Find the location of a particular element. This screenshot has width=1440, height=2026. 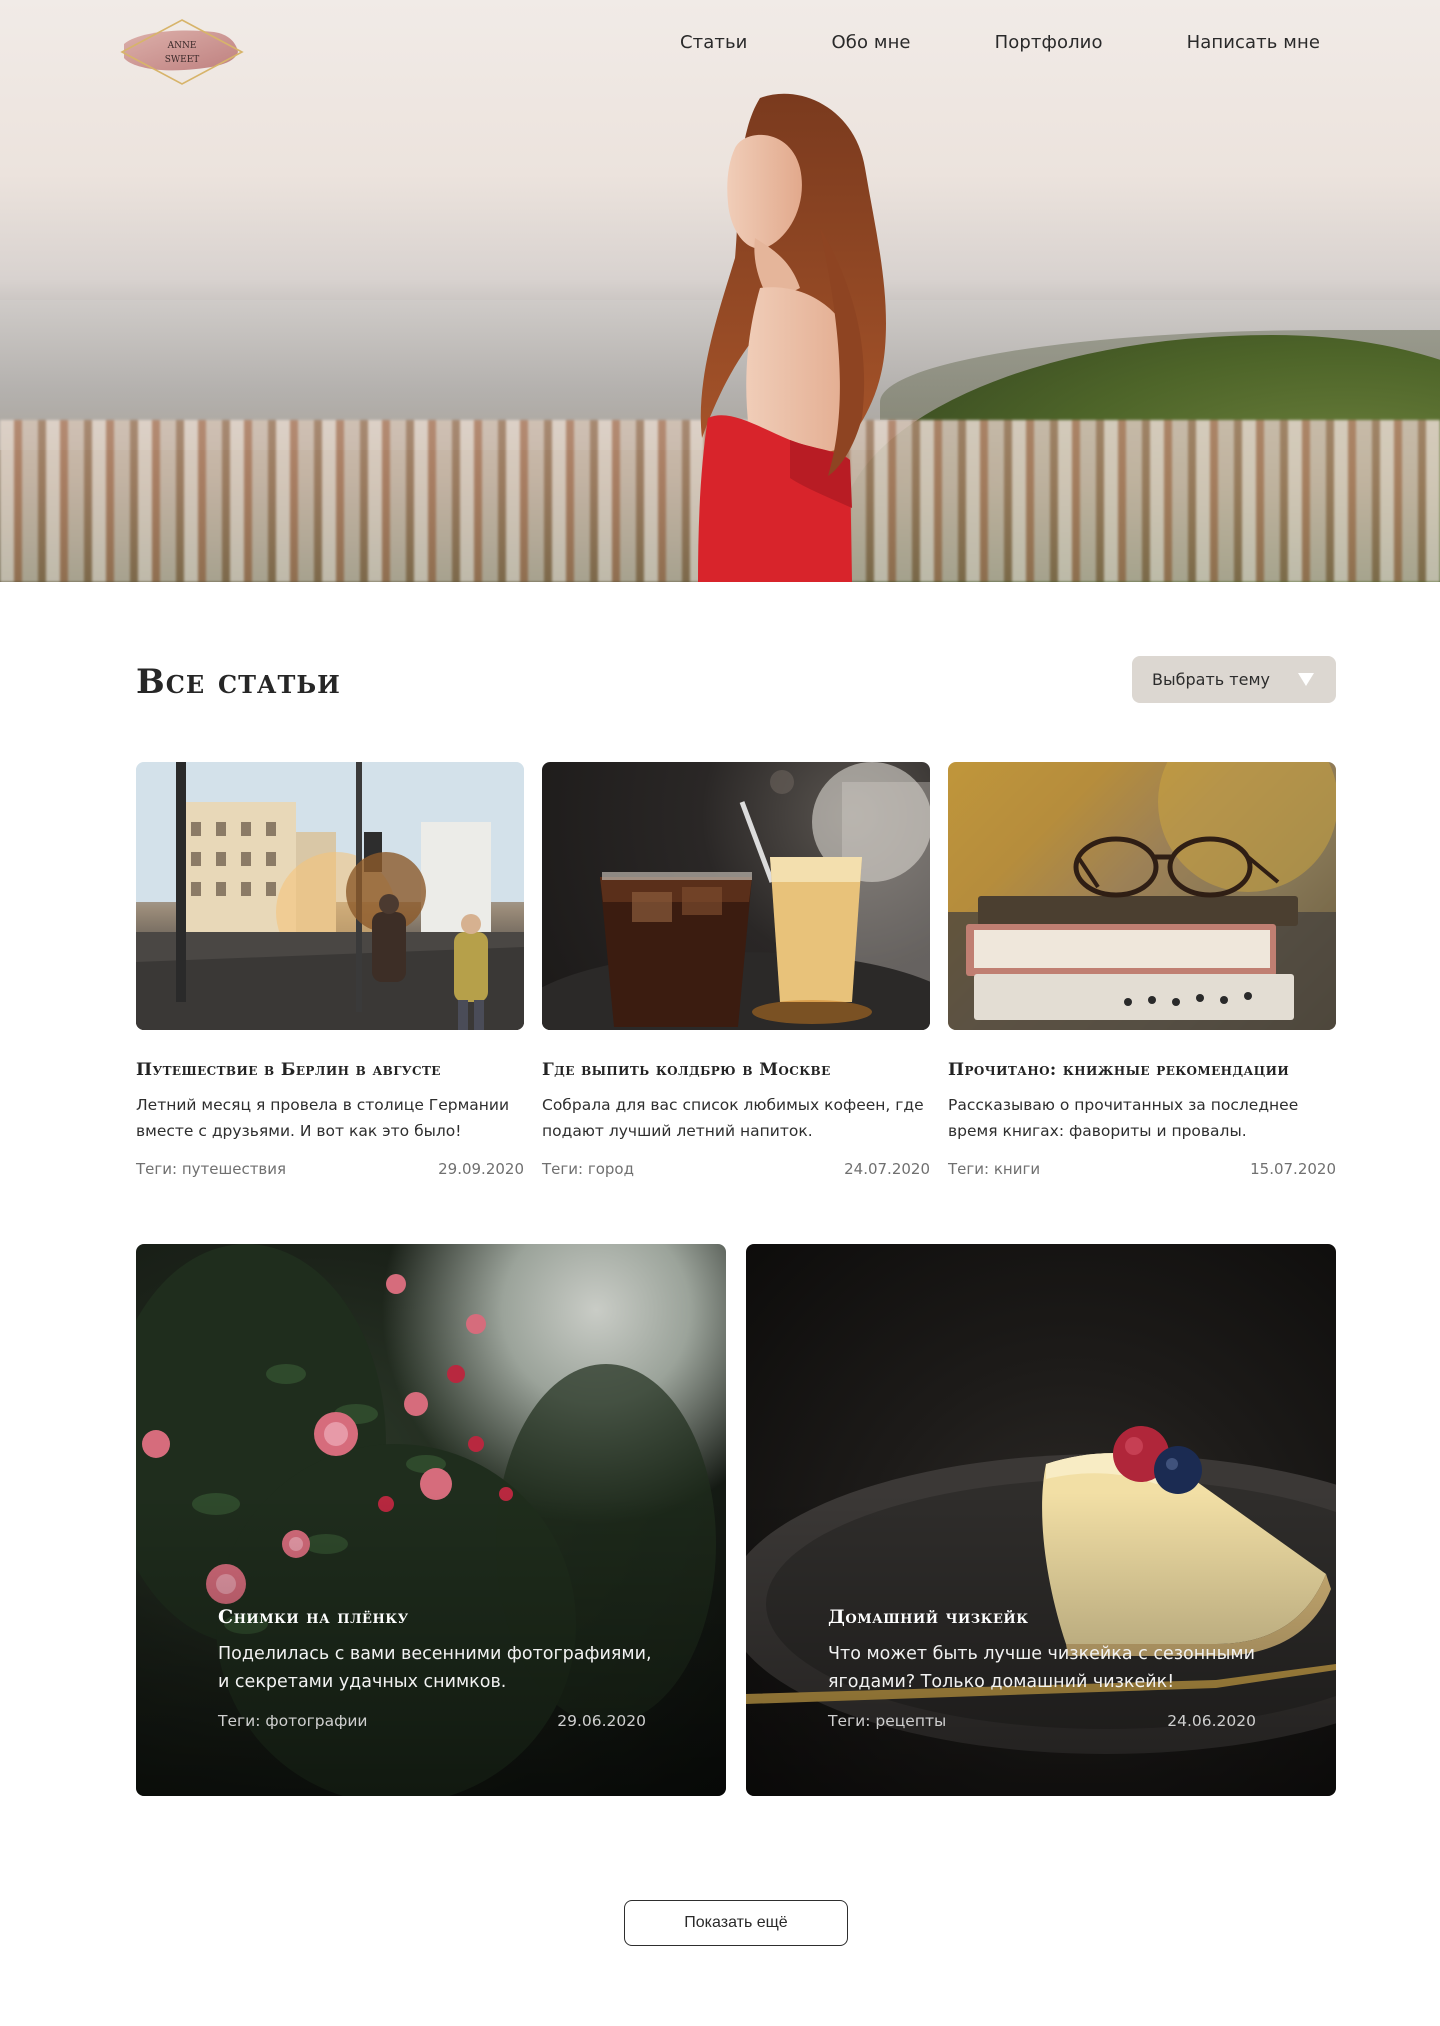

featured-title: Домашний чизкейк is located at coordinates (928, 1617).